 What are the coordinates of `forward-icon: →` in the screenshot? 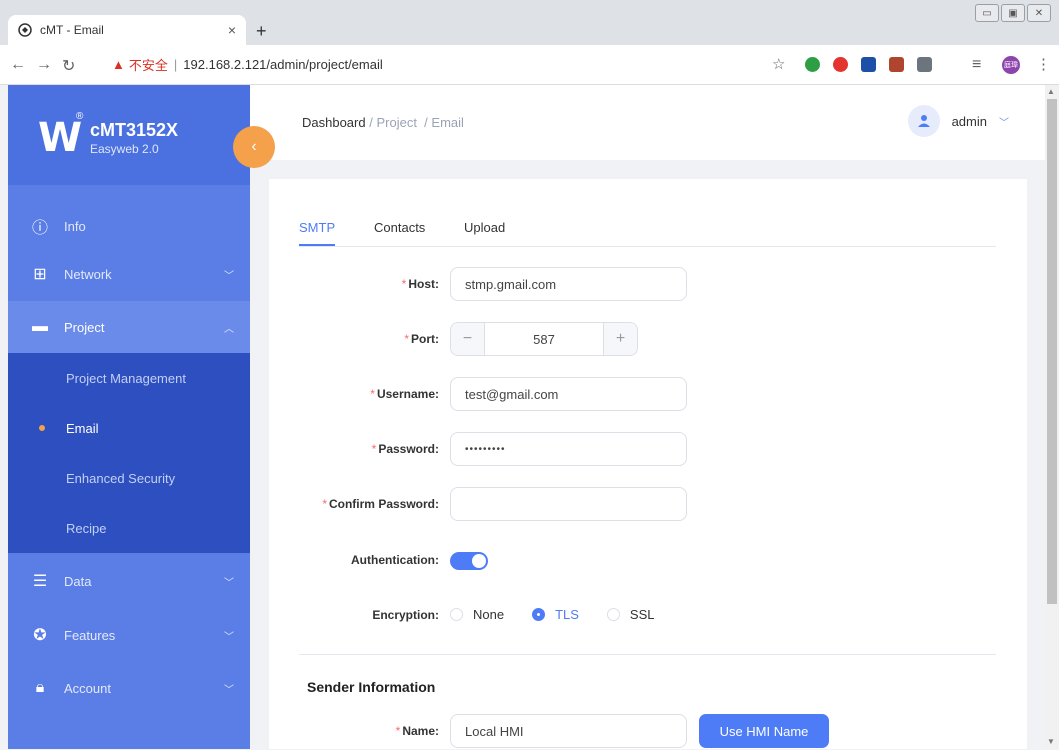 It's located at (44, 65).